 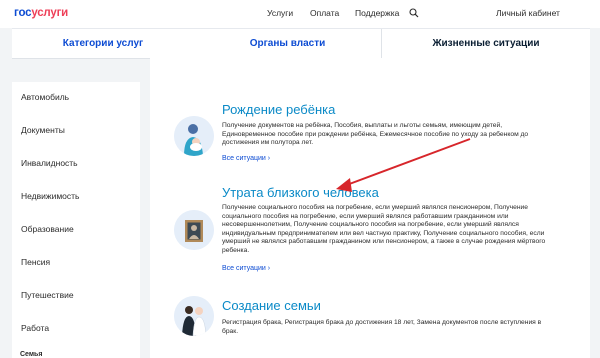 I want to click on wedding-couple-icon, so click(x=194, y=316).